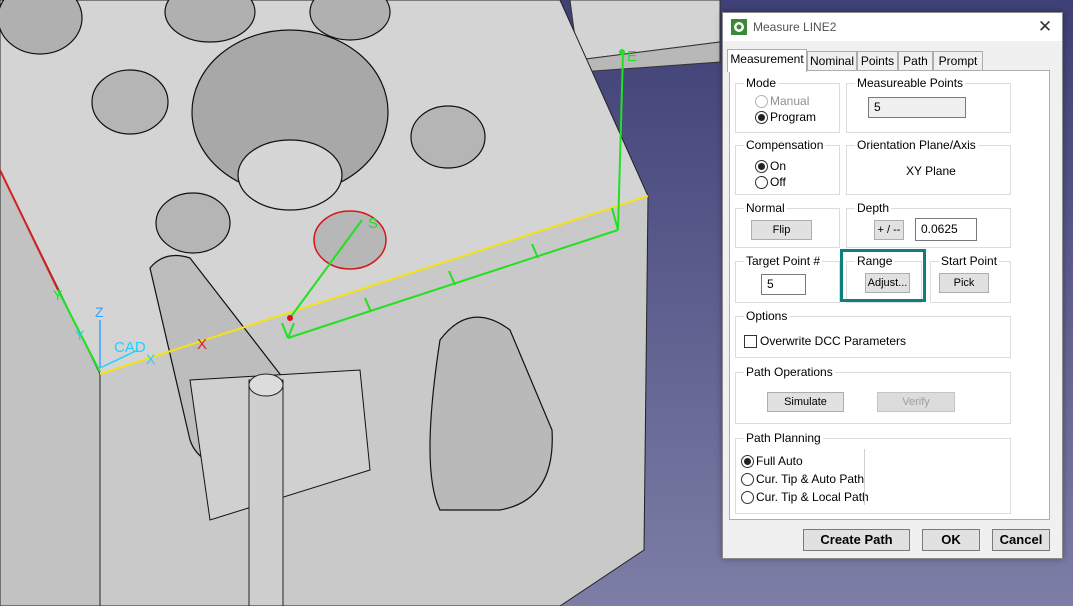  Describe the element at coordinates (747, 461) in the screenshot. I see `full-auto-radio` at that location.